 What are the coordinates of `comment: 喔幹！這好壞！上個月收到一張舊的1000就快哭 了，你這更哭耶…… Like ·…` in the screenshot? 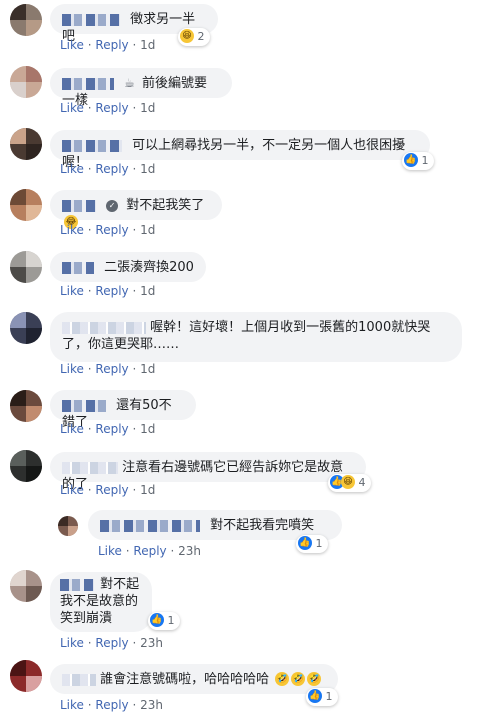 It's located at (247, 346).